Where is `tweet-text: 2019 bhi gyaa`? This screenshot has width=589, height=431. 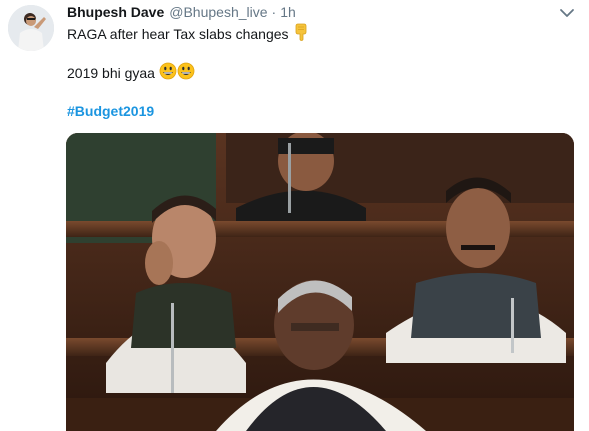
tweet-text: 2019 bhi gyaa is located at coordinates (111, 73).